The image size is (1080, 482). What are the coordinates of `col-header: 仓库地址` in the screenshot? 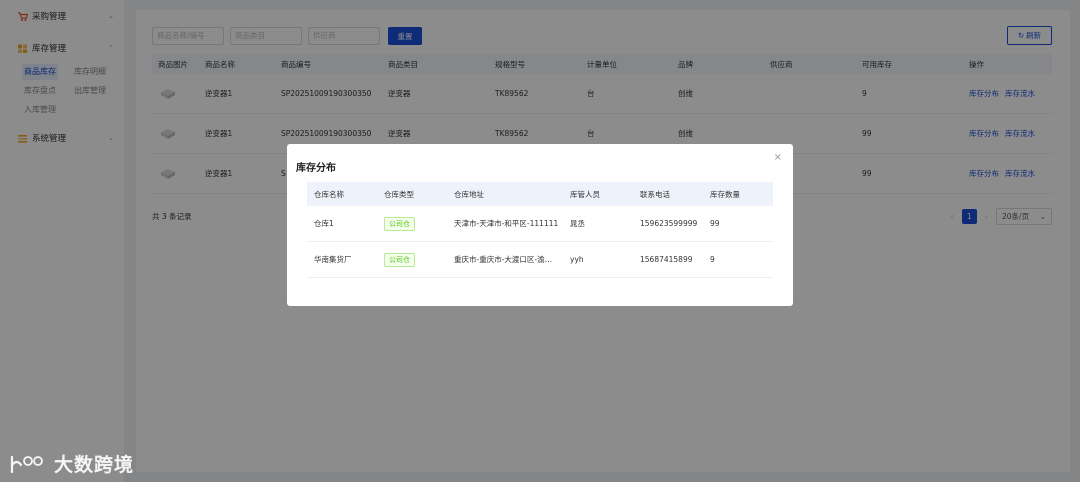 It's located at (469, 194).